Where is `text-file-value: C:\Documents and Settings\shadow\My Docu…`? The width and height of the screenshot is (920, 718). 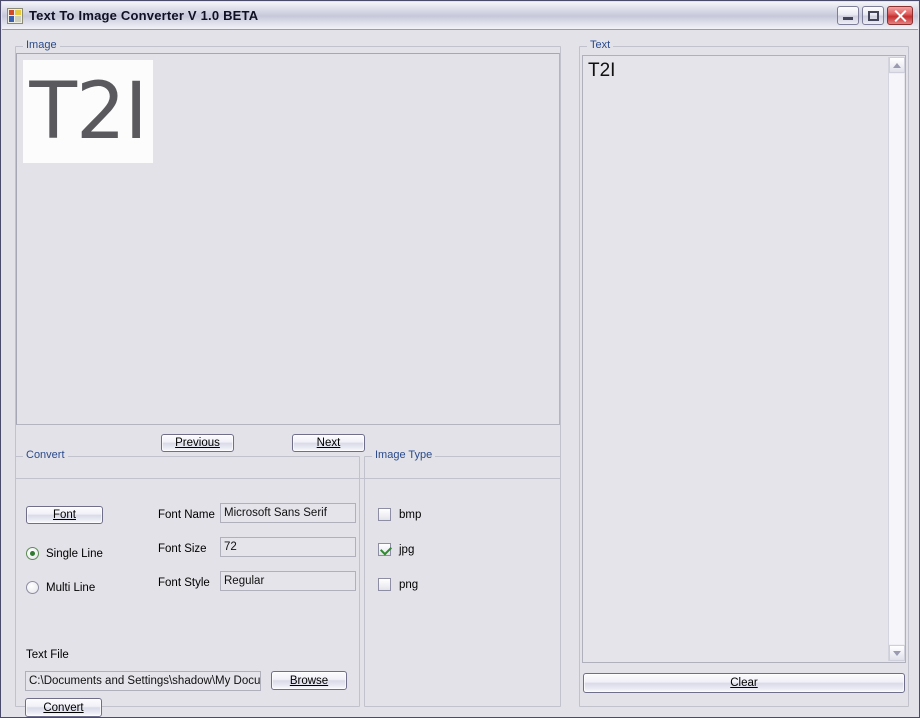
text-file-value: C:\Documents and Settings\shadow\My Docu… is located at coordinates (145, 681).